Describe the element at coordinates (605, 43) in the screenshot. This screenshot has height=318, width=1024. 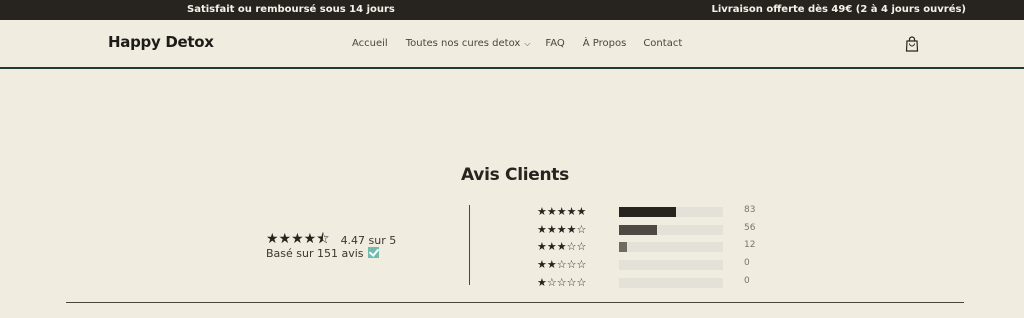
I see `nav-a-propos: À Propos` at that location.